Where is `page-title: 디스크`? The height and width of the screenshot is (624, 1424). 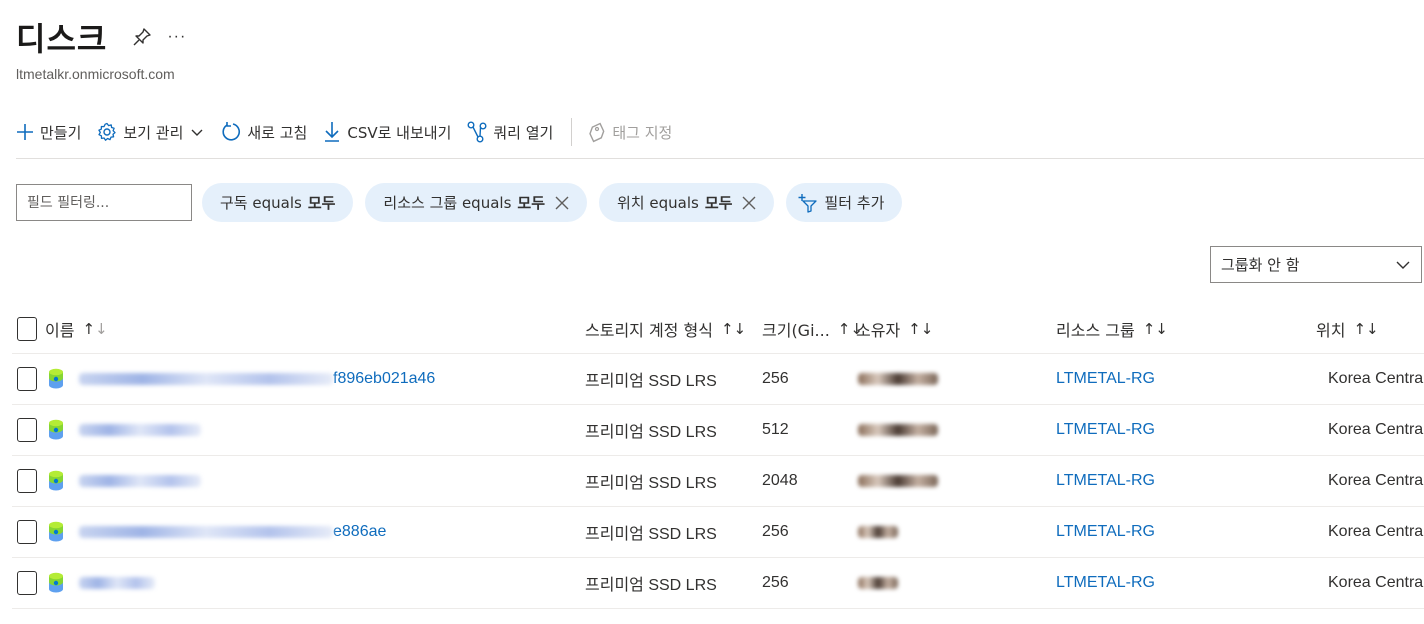
page-title: 디스크 is located at coordinates (62, 39).